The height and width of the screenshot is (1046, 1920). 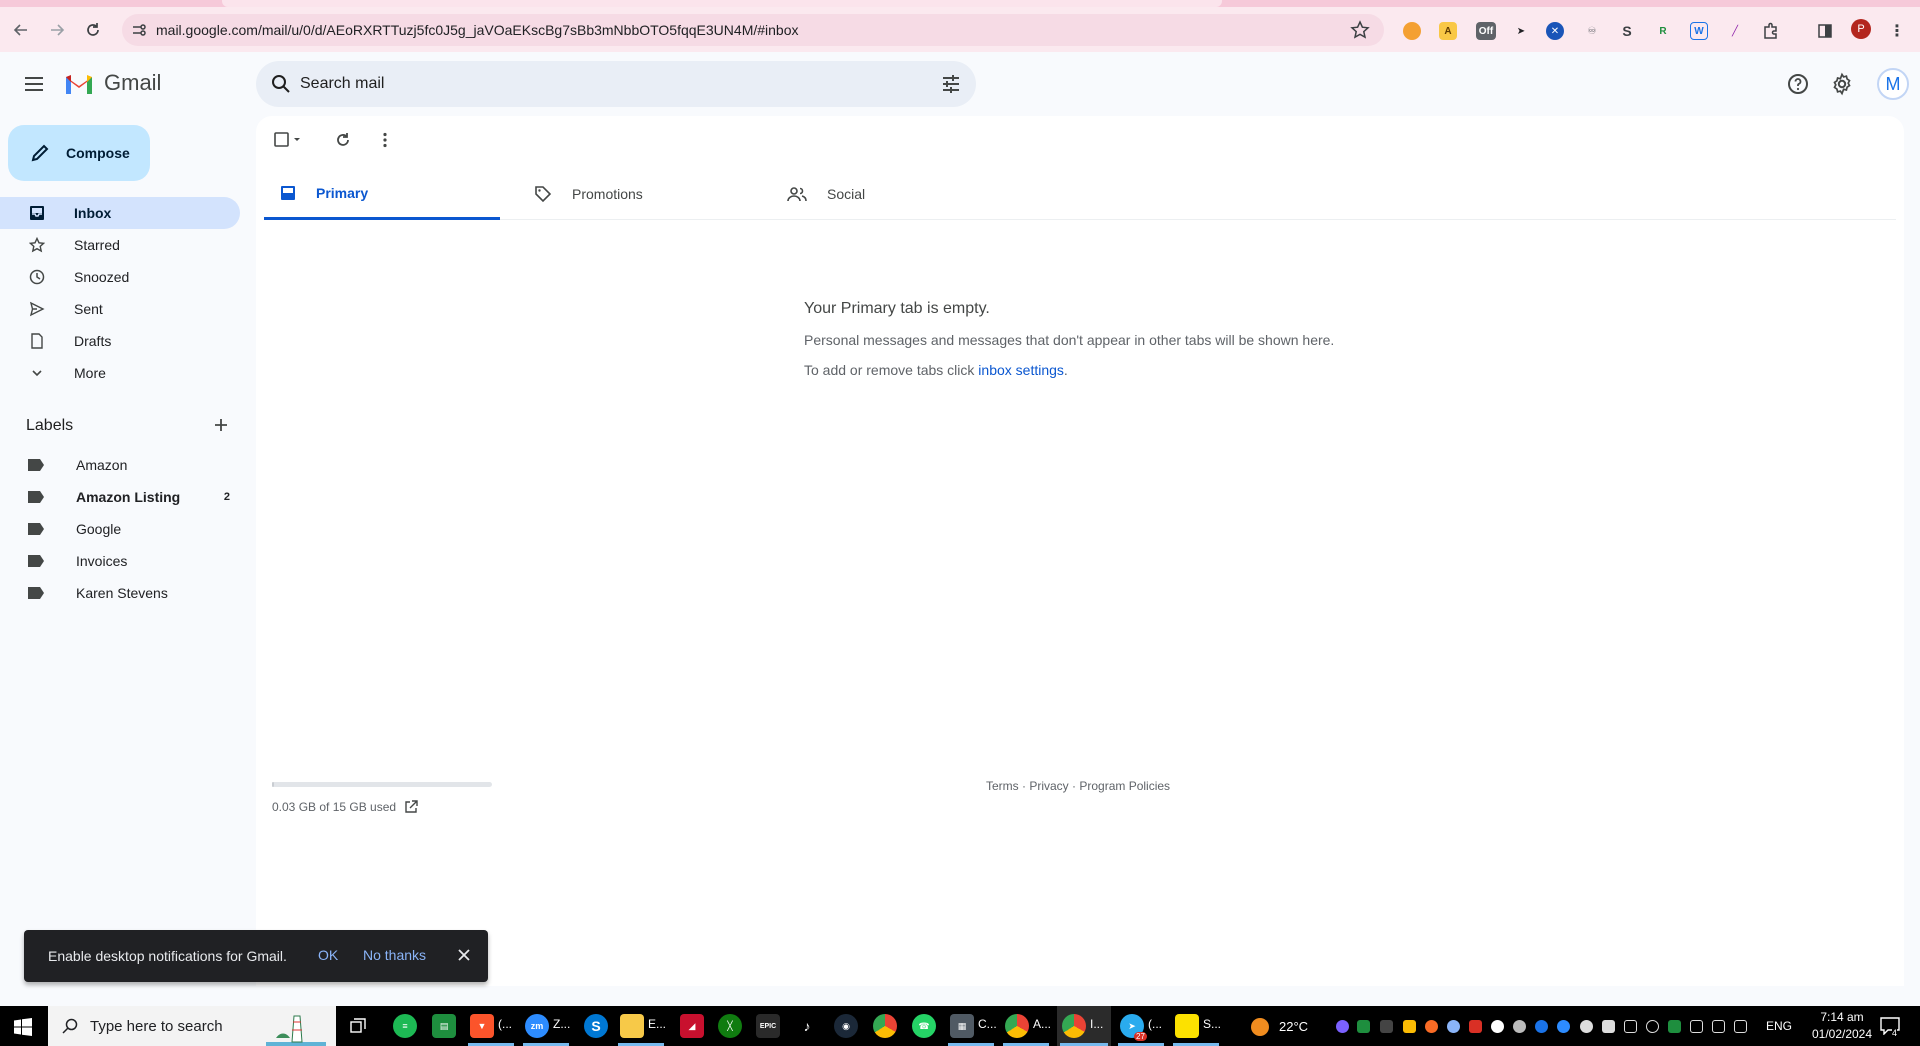 I want to click on refresh-icon, so click(x=343, y=140).